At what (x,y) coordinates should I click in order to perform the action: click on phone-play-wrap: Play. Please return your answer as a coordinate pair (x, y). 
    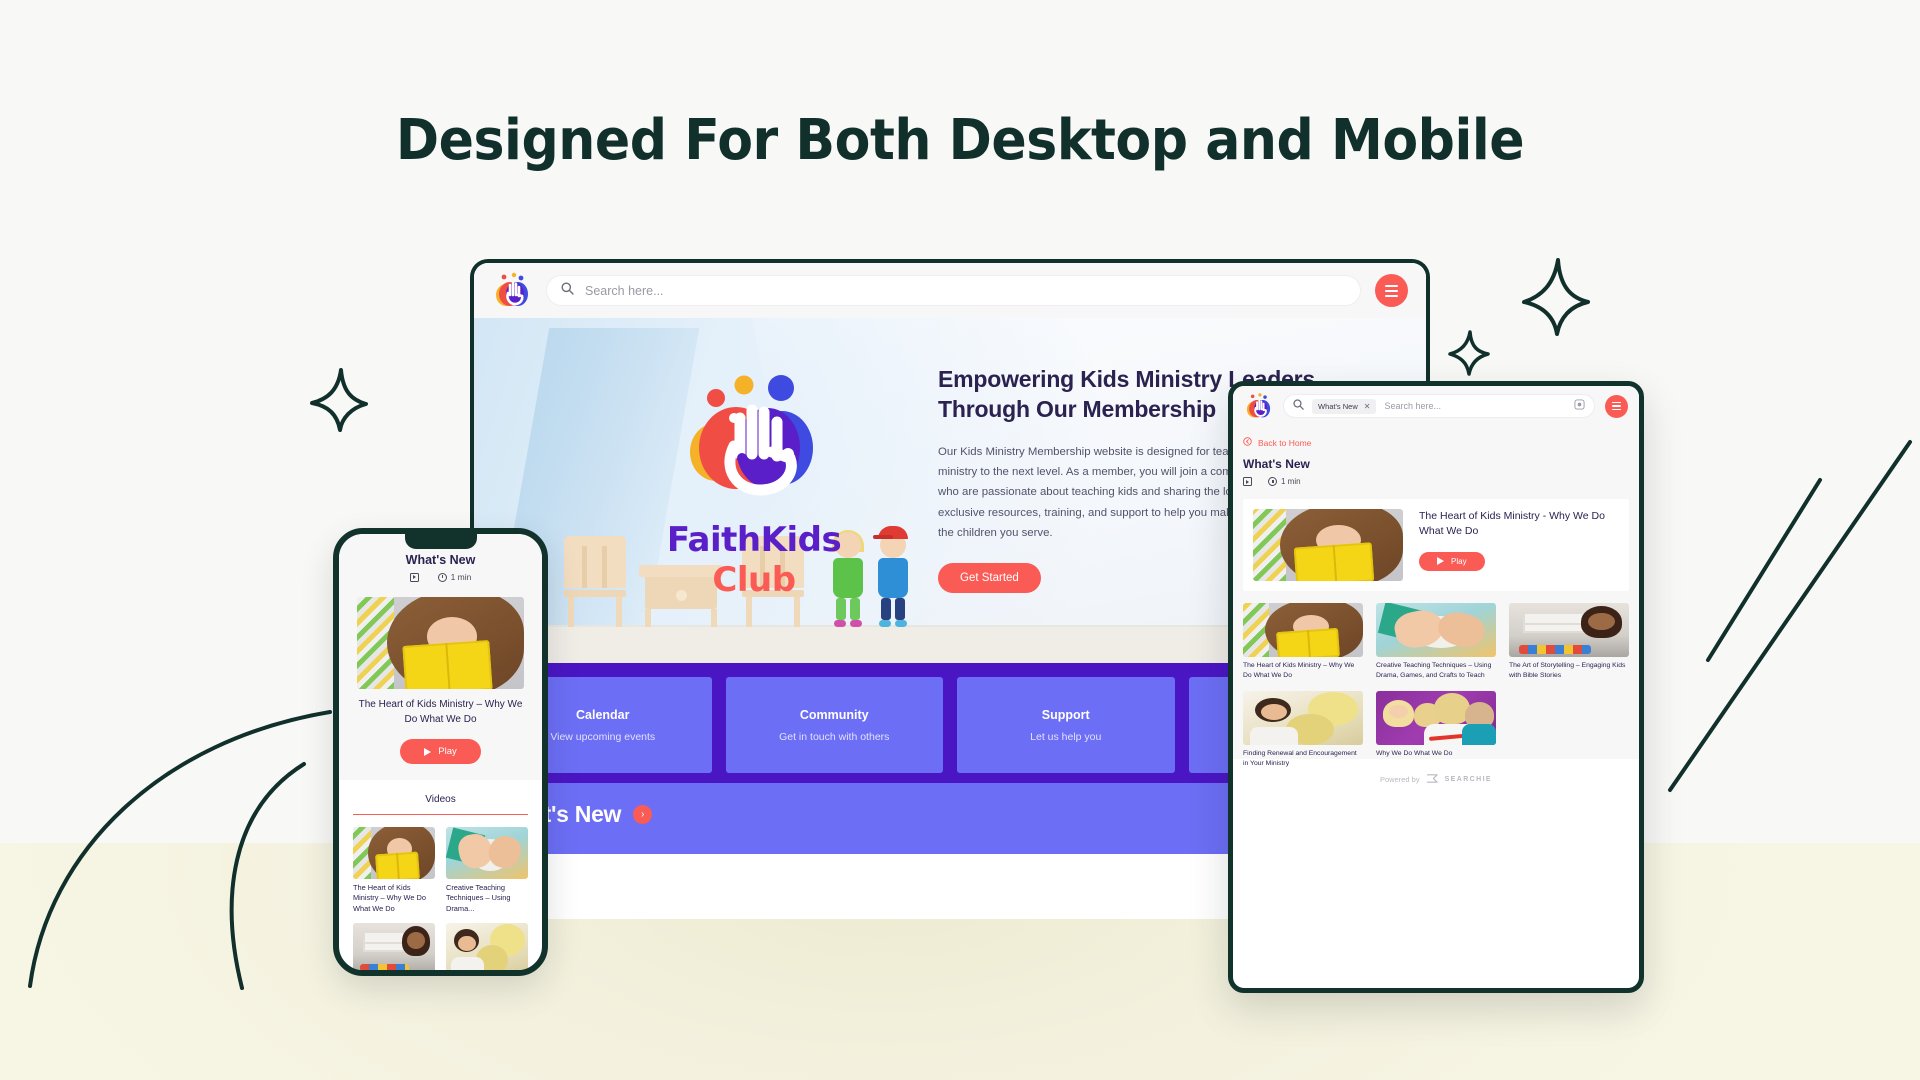
    Looking at the image, I should click on (440, 753).